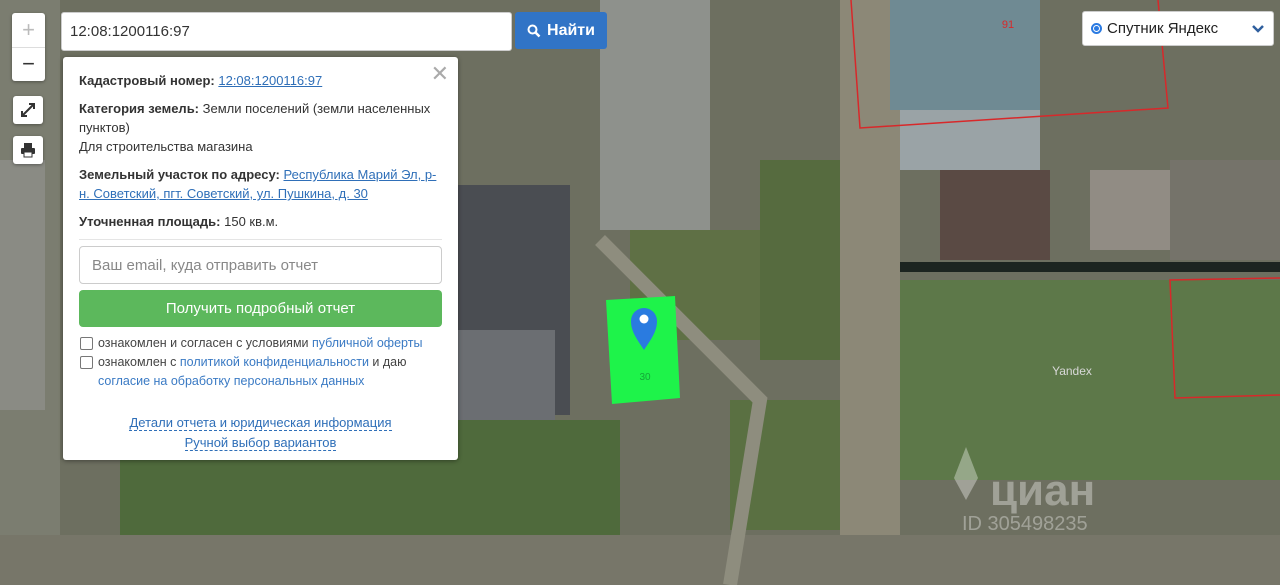  I want to click on printer-icon, so click(28, 150).